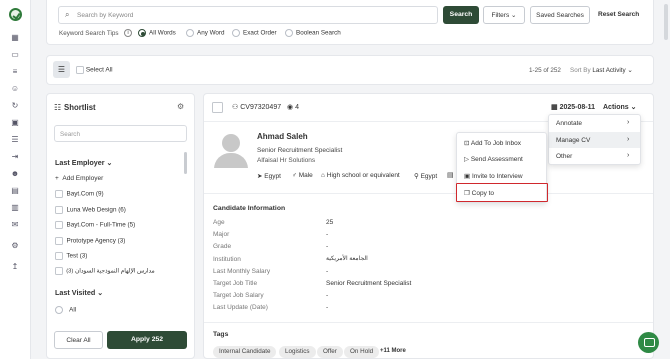 Image resolution: width=670 pixels, height=359 pixels. I want to click on radio-icon, so click(59, 310).